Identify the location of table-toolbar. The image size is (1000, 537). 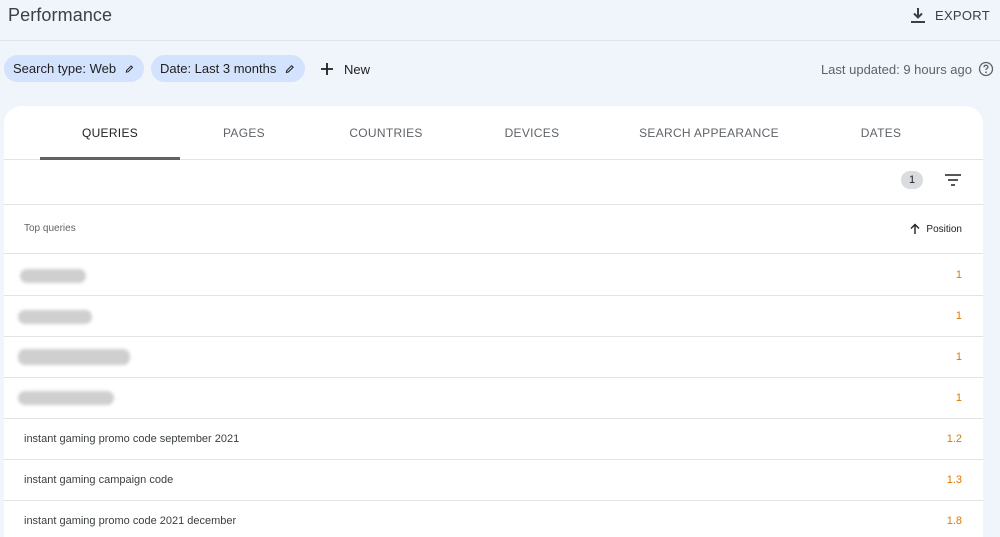
(493, 183).